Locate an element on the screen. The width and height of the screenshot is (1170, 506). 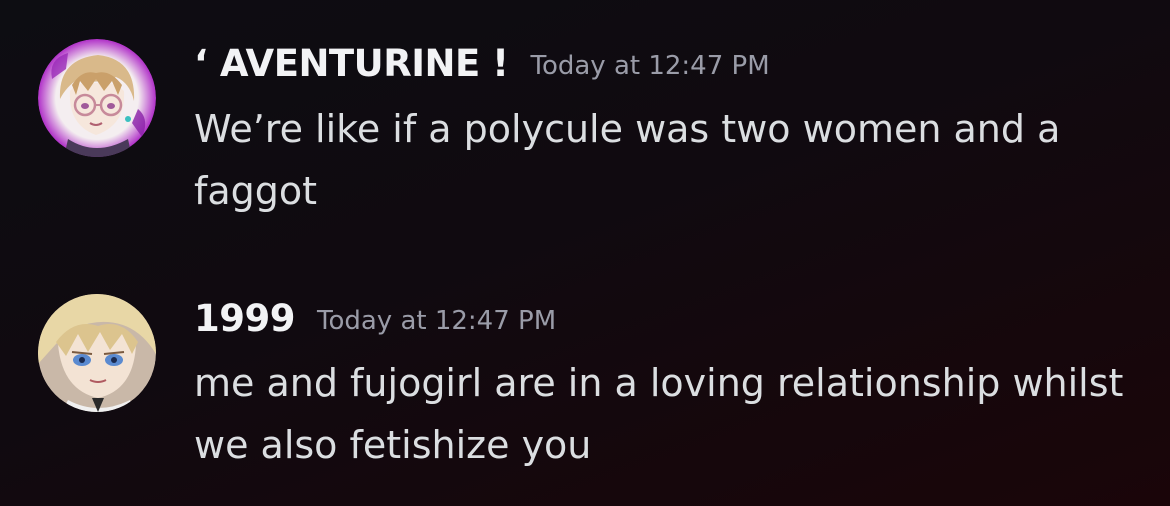
avatar-blonde-blue-eyes-icon is located at coordinates (97, 353).